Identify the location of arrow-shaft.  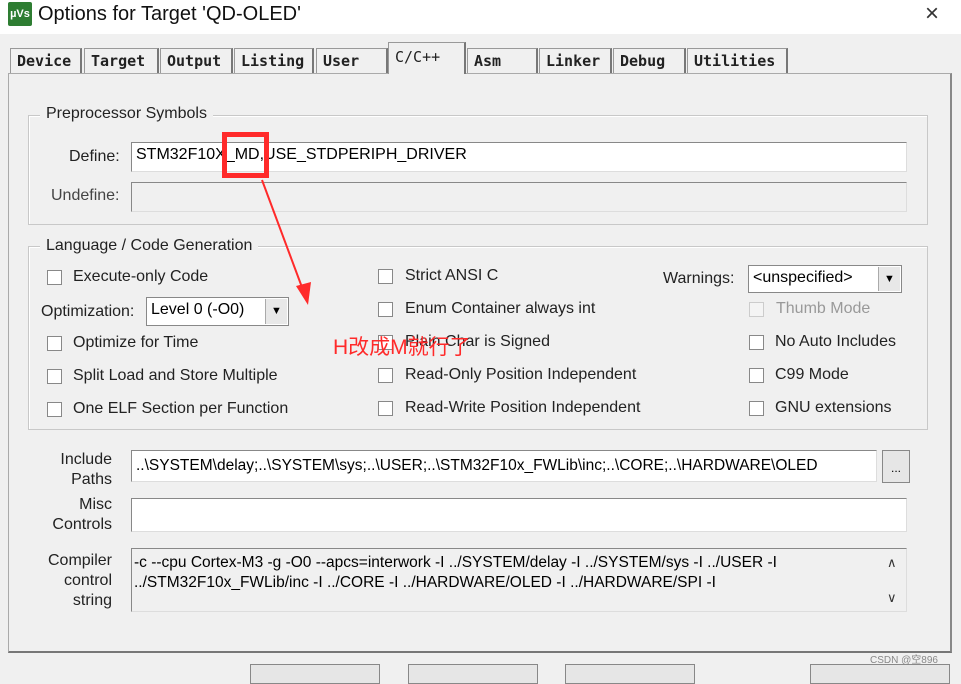
(282, 235).